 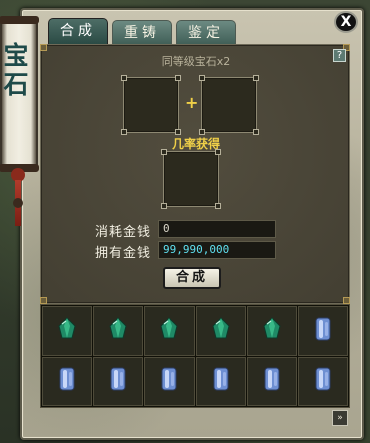 I want to click on title-scroll: 宝石, so click(x=19, y=94).